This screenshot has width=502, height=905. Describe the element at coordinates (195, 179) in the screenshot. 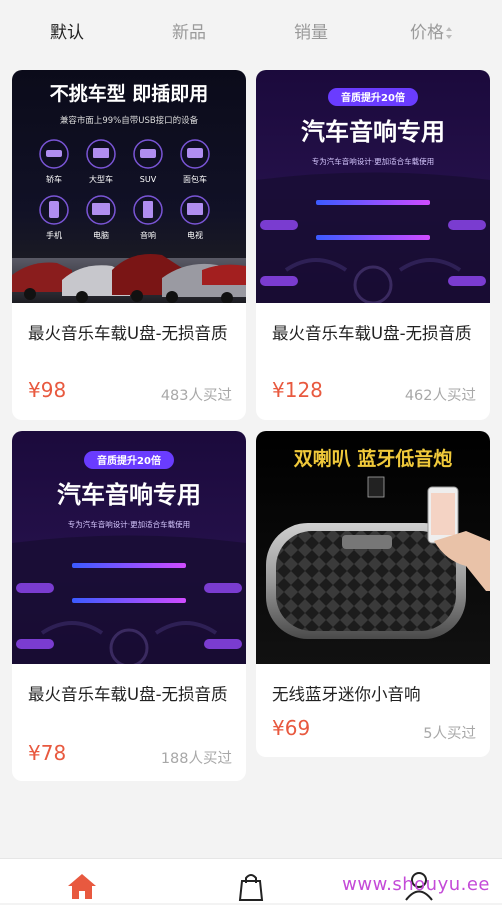

I see `icon-label: 面包车` at that location.